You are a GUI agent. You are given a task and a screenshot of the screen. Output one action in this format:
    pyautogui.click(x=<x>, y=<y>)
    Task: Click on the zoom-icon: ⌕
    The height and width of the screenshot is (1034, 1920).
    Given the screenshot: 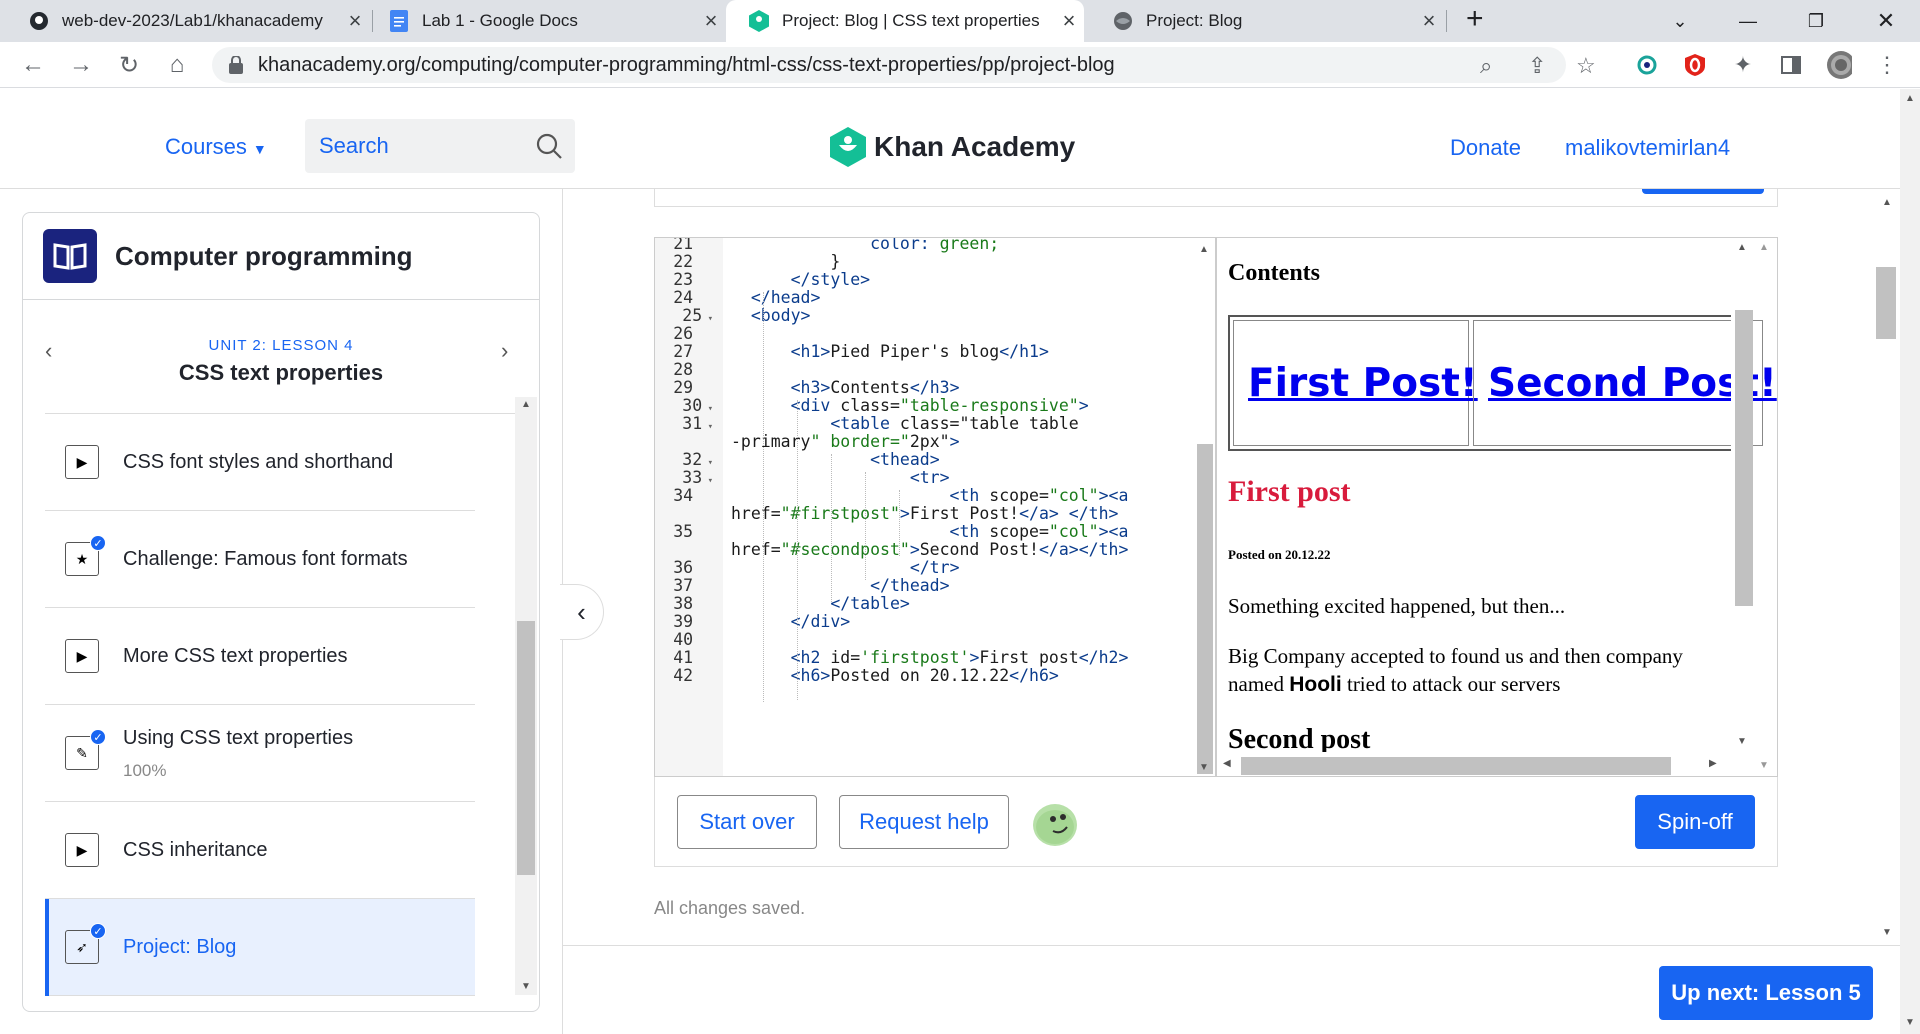 What is the action you would take?
    pyautogui.click(x=1486, y=66)
    